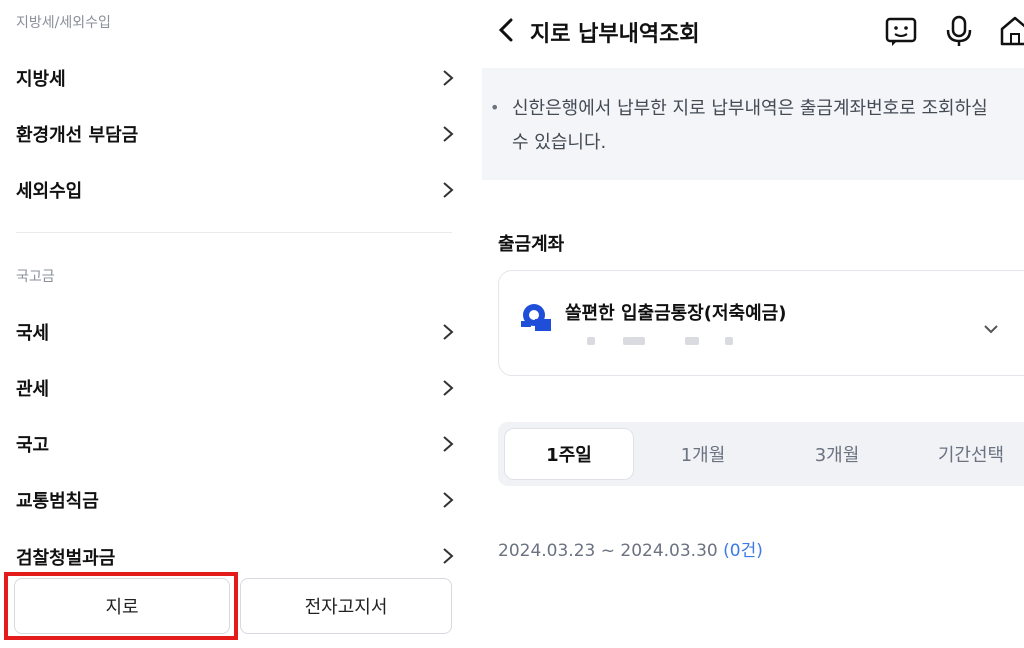  What do you see at coordinates (49, 191) in the screenshot?
I see `menu-item-label: 세외수입` at bounding box center [49, 191].